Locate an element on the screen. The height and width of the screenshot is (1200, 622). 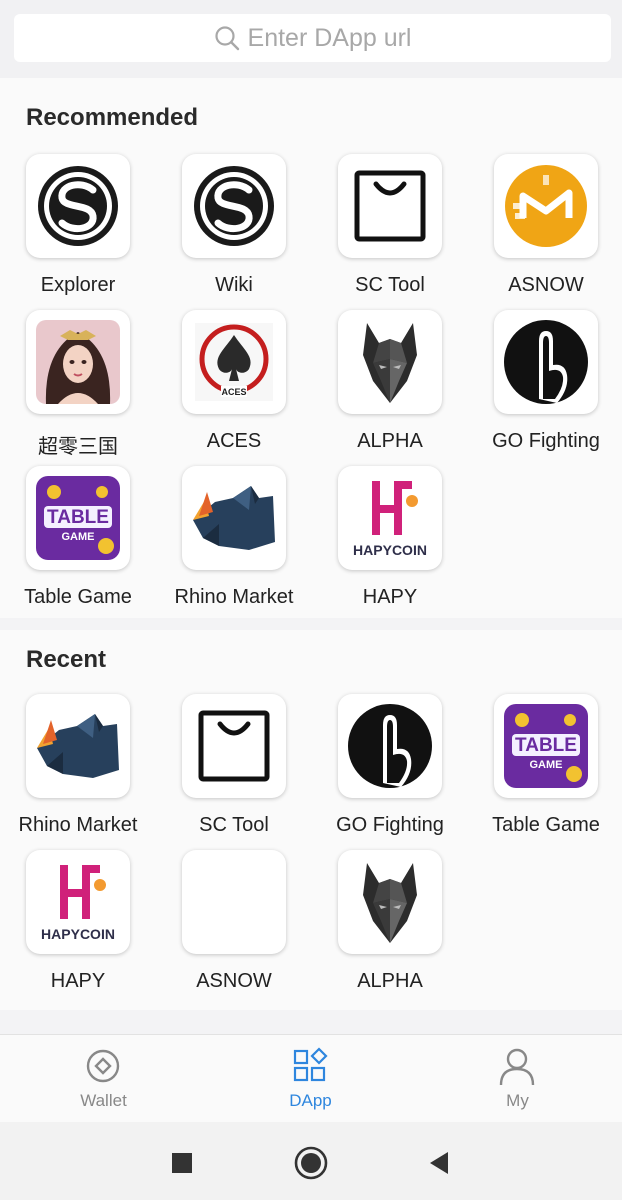
user-icon is located at coordinates (517, 1067).